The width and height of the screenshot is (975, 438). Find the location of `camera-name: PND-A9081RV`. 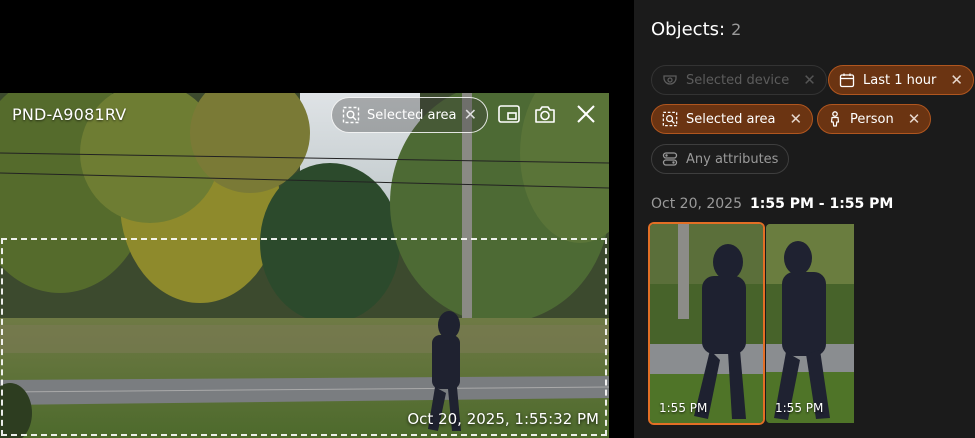

camera-name: PND-A9081RV is located at coordinates (69, 114).